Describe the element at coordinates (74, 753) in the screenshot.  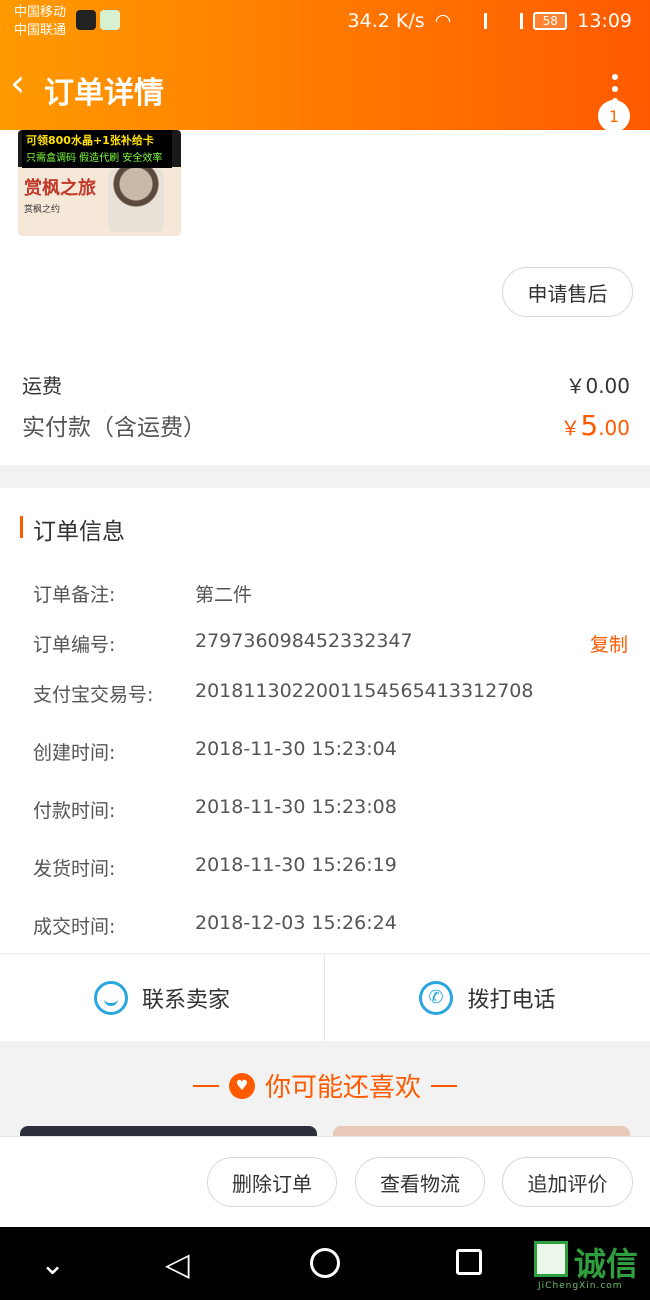
I see `created-time-label: 创建时间:` at that location.